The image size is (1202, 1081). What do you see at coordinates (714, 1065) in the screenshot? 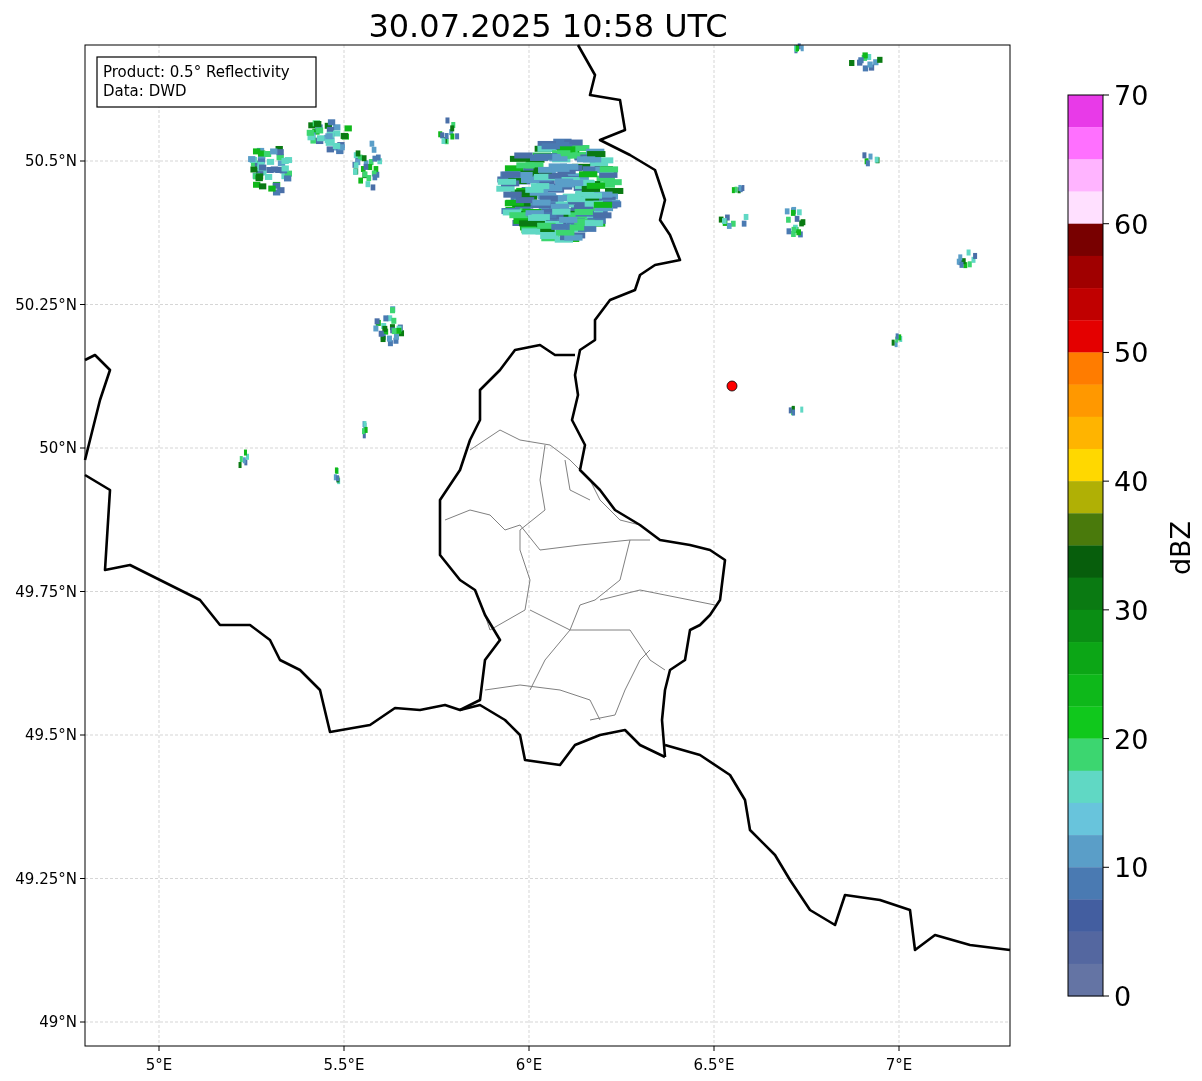
I see `longitude-label: 6.5°E` at bounding box center [714, 1065].